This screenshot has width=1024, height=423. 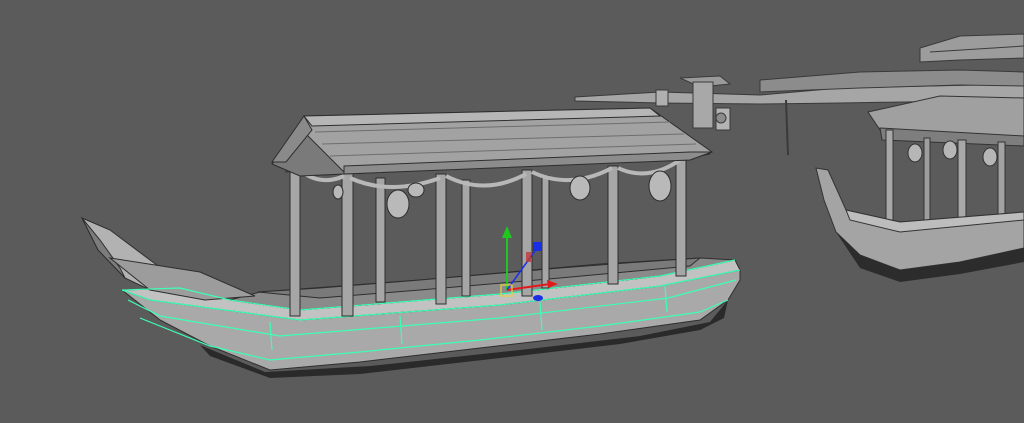 I want to click on move-z-arrow-icon, so click(x=537, y=246).